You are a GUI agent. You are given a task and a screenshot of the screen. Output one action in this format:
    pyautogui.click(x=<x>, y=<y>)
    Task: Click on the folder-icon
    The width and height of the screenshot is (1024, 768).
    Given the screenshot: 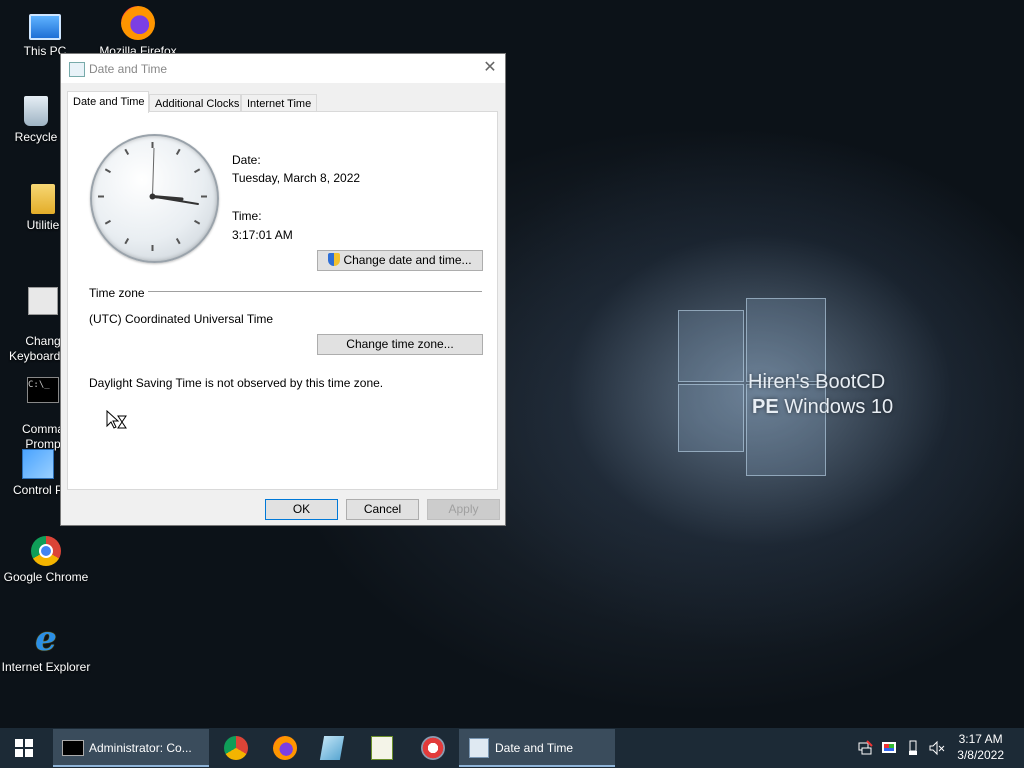 What is the action you would take?
    pyautogui.click(x=43, y=199)
    